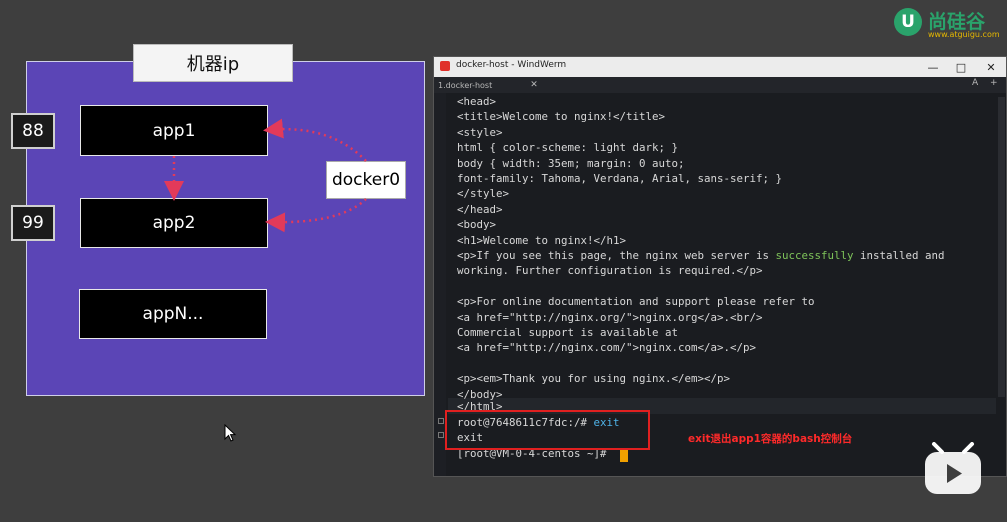 The height and width of the screenshot is (522, 1007). I want to click on window-title: docker-host - WindWerm, so click(511, 65).